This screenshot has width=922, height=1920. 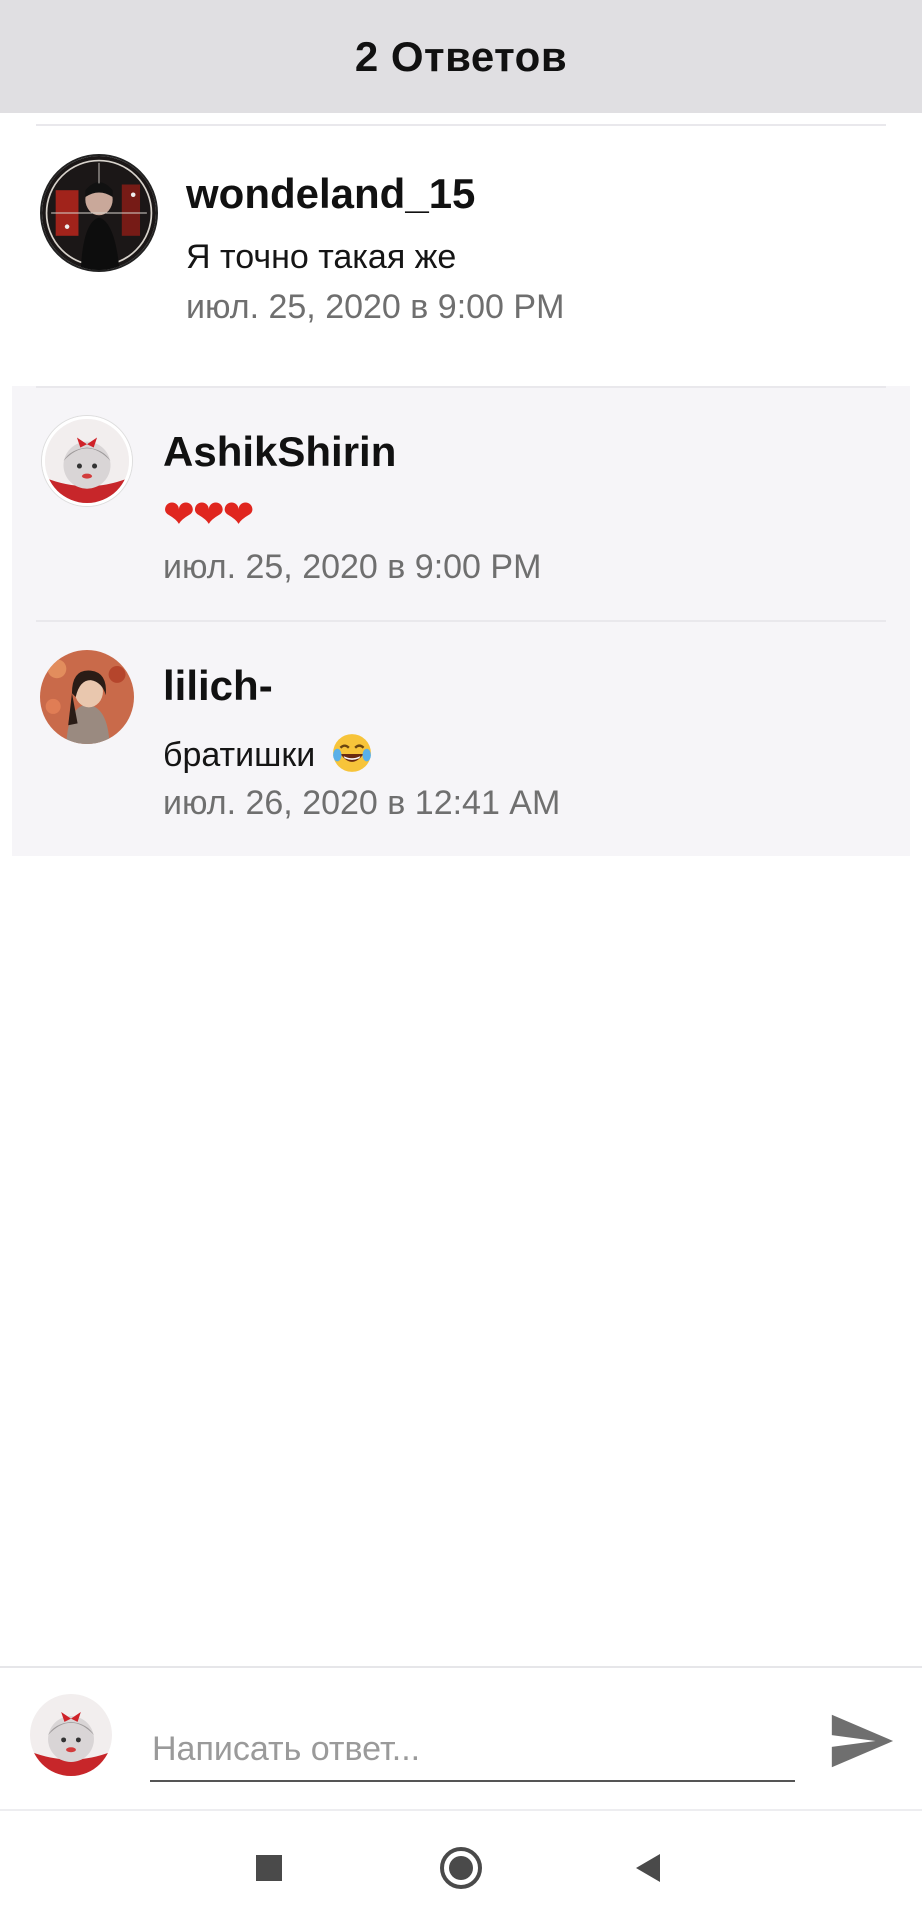 What do you see at coordinates (330, 194) in the screenshot?
I see `comment-username: wondeland_15` at bounding box center [330, 194].